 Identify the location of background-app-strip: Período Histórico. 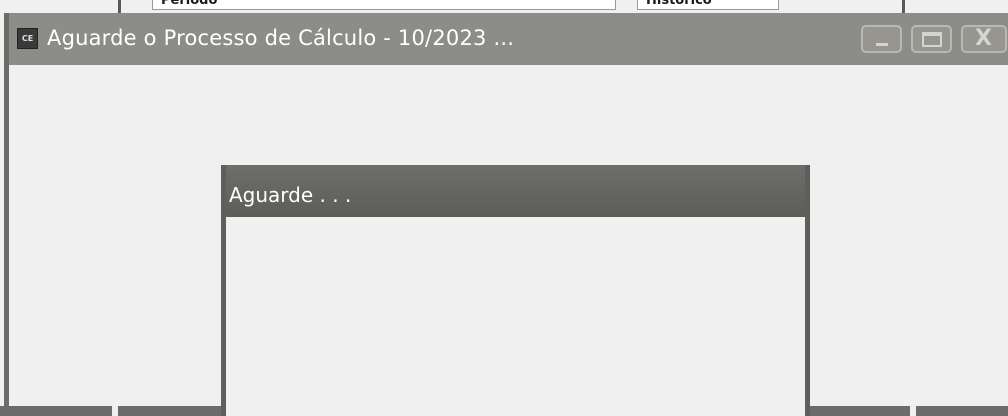
(504, 7).